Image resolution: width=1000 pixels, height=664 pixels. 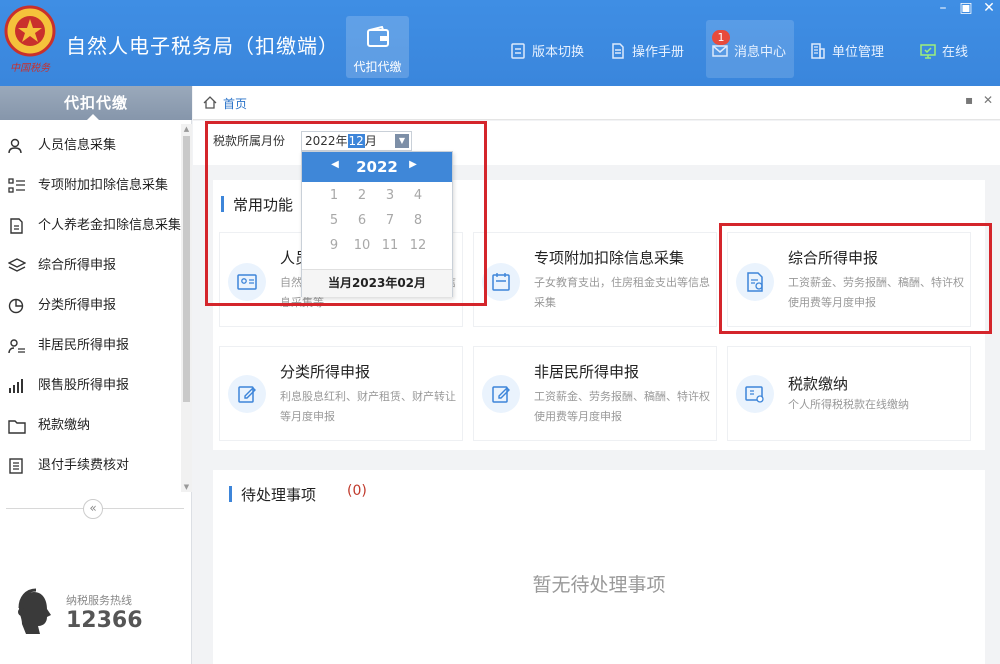 I want to click on card-nonresident-income: 非居民所得申报 工资薪金、劳务报酬、稿酬、特许权使用费等月度申报, so click(x=595, y=393).